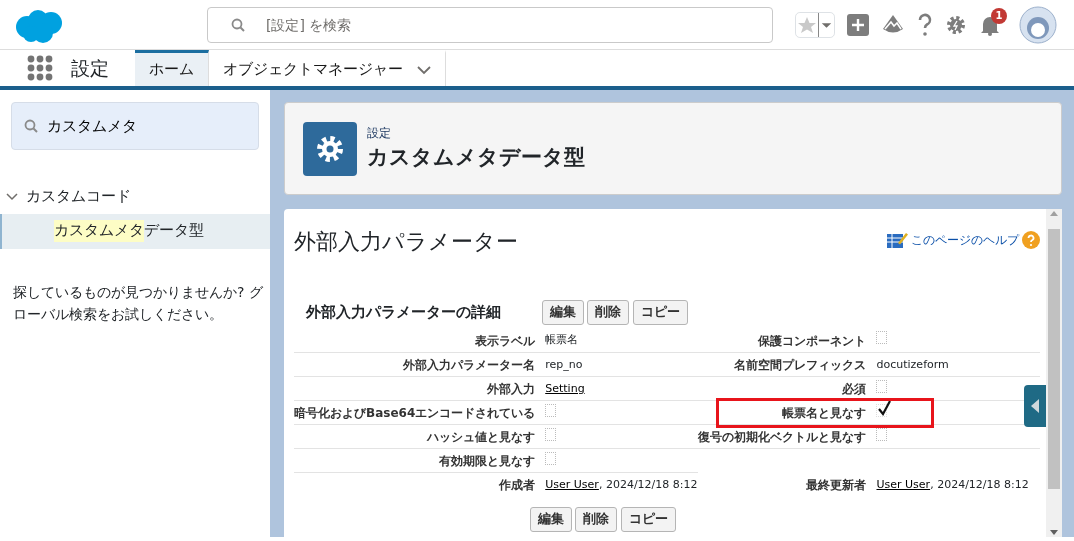 The image size is (1074, 541). I want to click on field-label: 有効期限と見なす, so click(487, 460).